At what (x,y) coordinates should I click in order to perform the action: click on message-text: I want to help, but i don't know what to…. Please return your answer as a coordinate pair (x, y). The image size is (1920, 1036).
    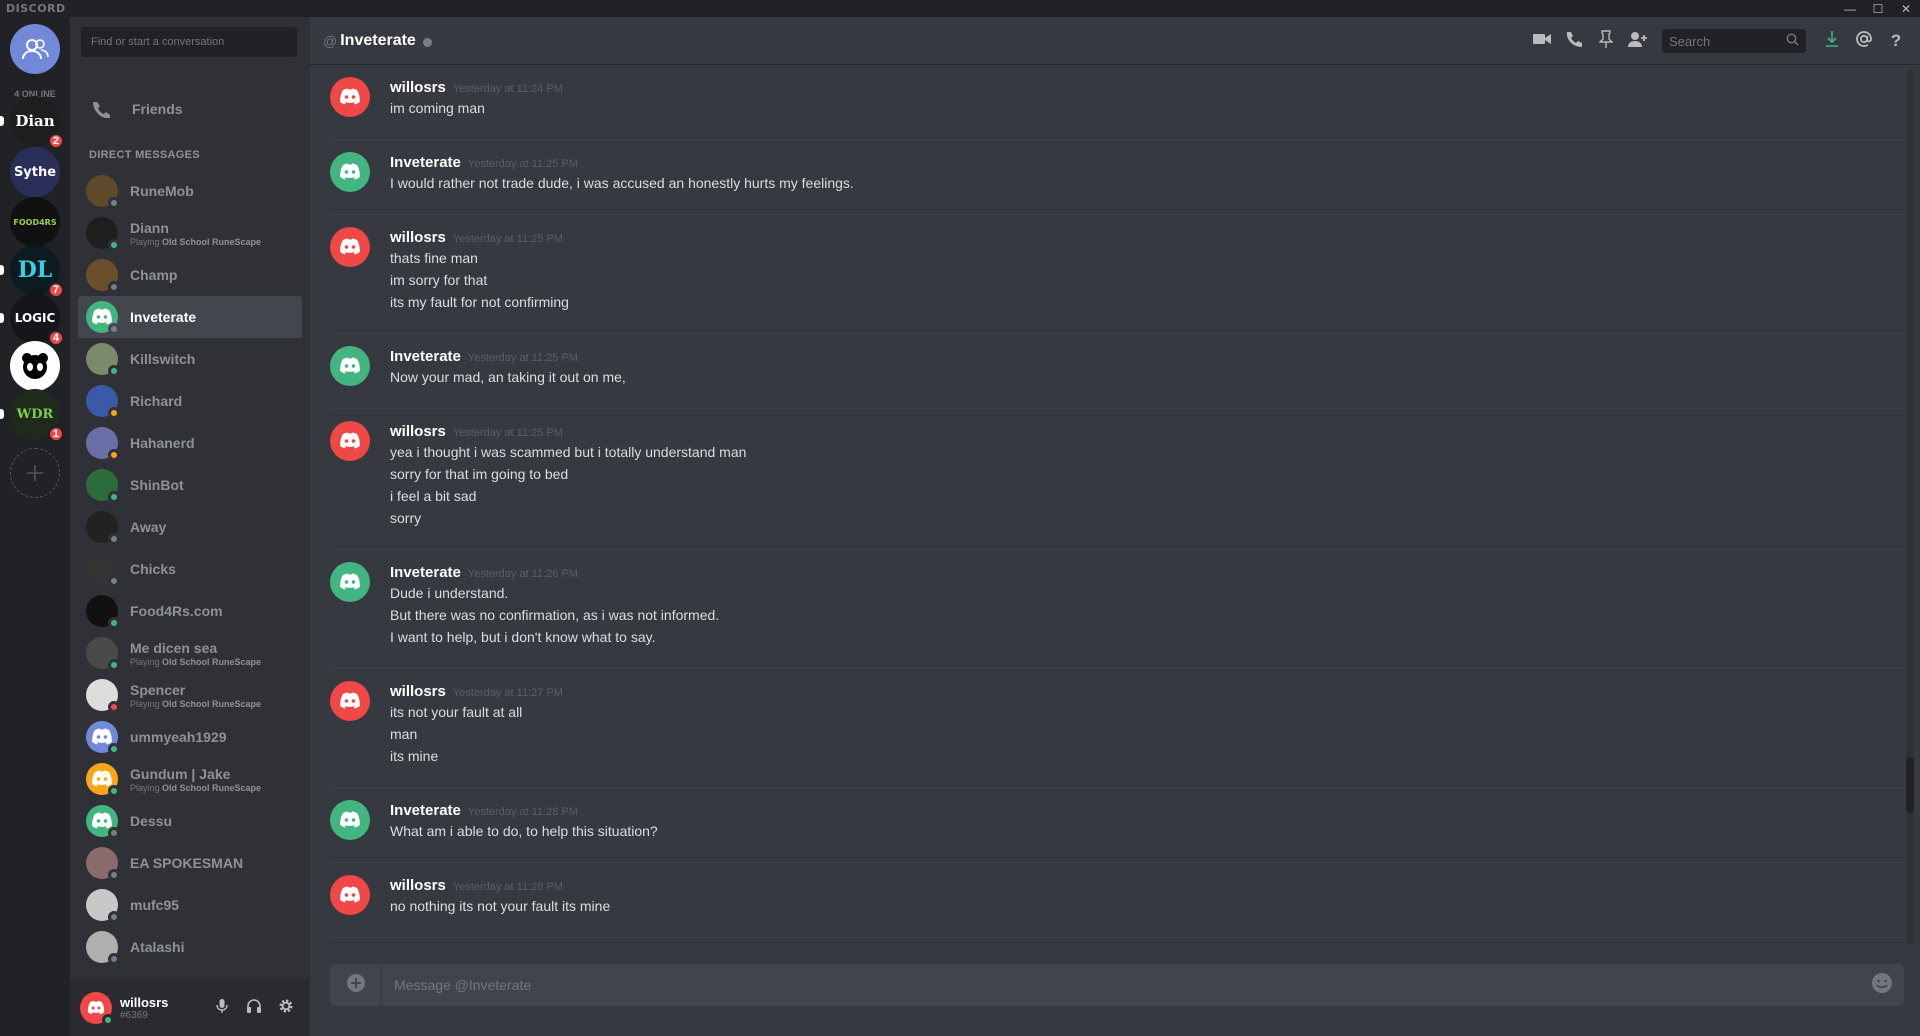
    Looking at the image, I should click on (523, 637).